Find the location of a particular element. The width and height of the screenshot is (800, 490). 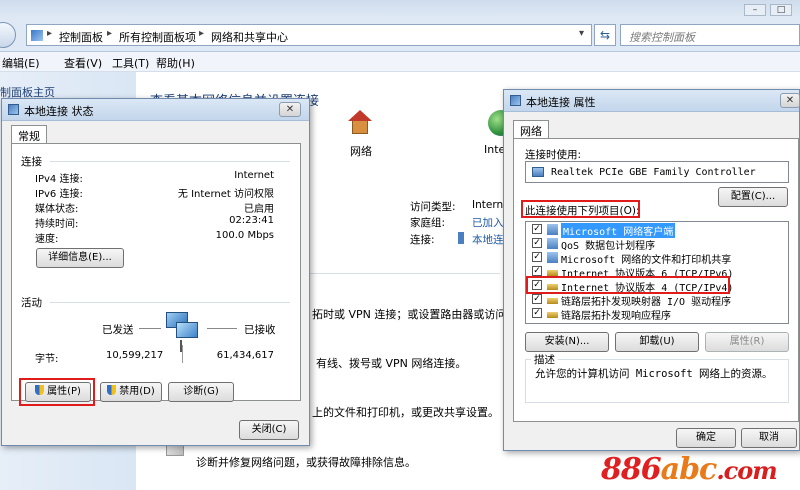

properties-highlight is located at coordinates (57, 392).